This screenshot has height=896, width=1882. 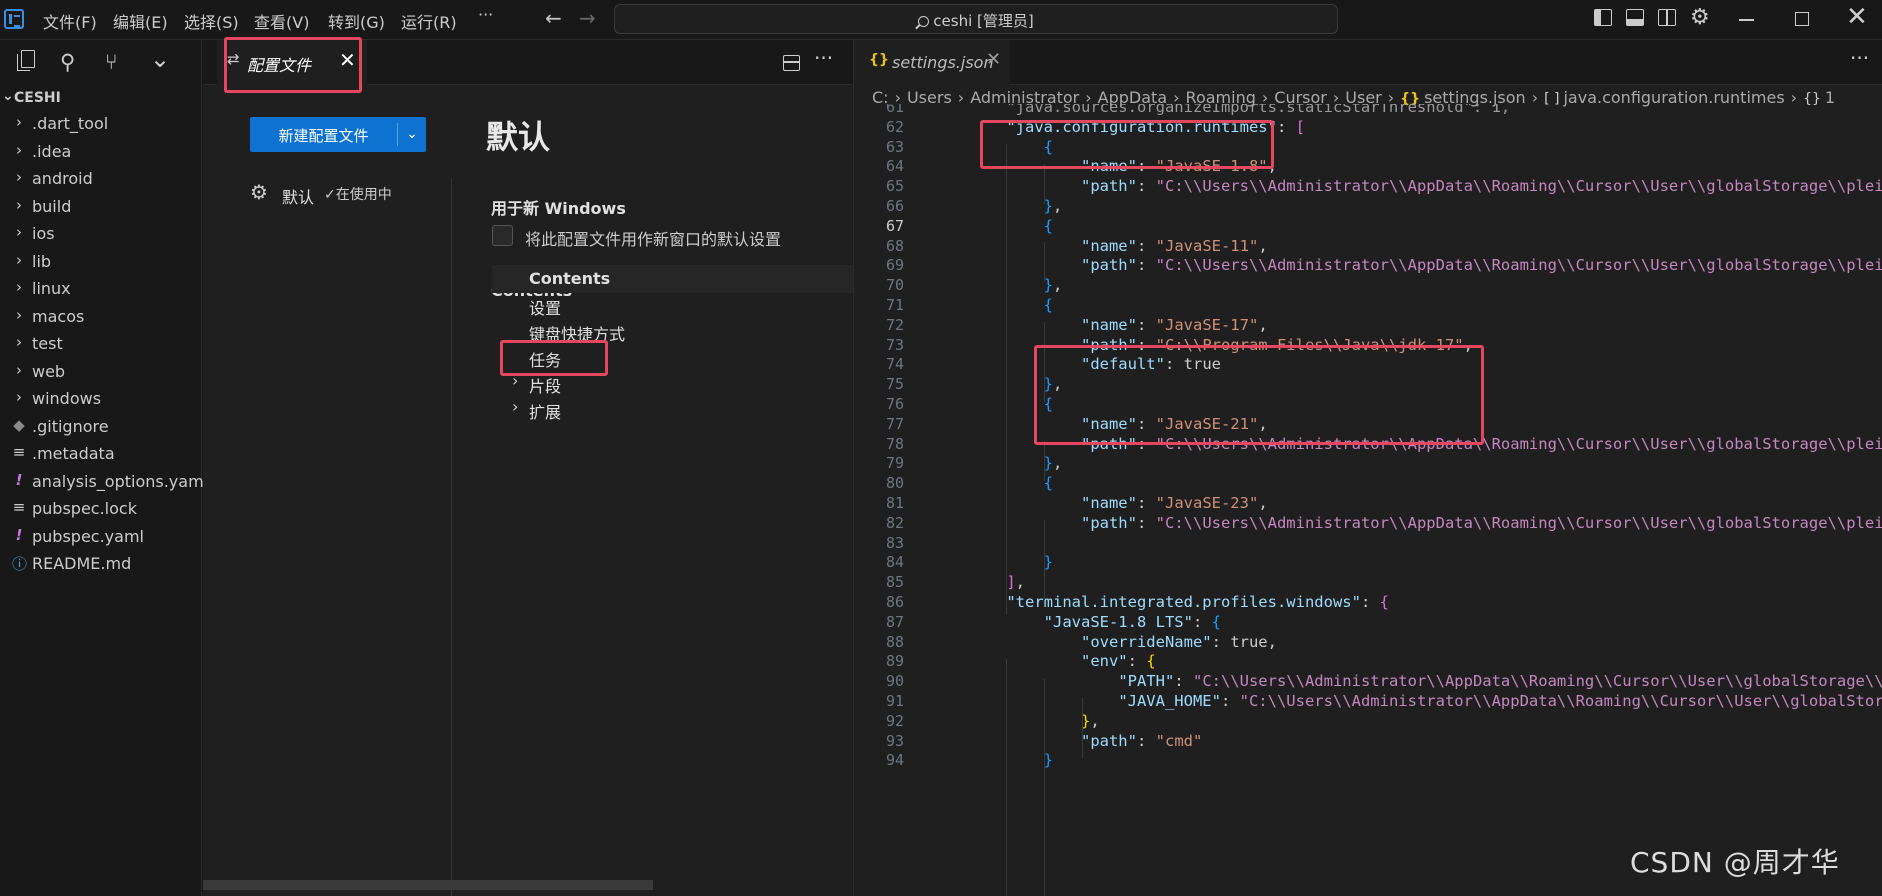 What do you see at coordinates (101, 564) in the screenshot?
I see `explorer-item: ⓘ README.md` at bounding box center [101, 564].